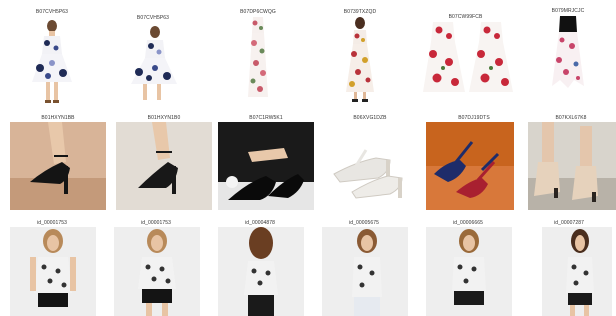  I want to click on product-card: B079MRJCJC, so click(568, 55).